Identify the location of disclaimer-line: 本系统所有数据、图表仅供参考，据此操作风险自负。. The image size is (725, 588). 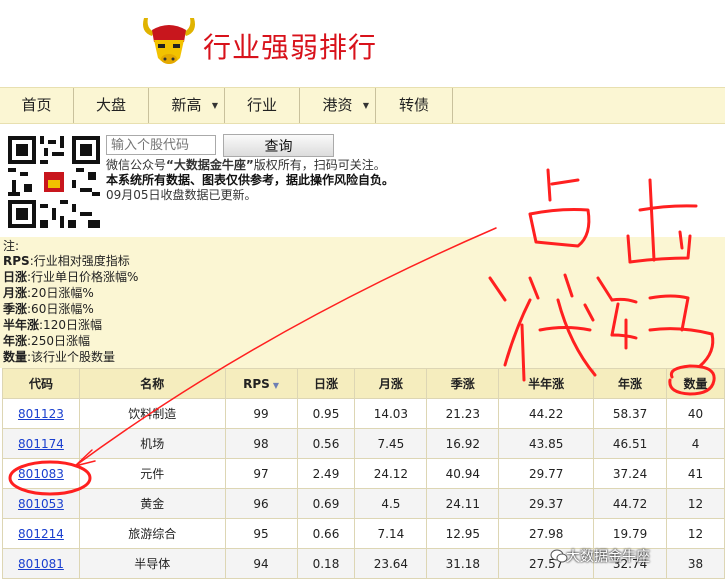
(250, 180).